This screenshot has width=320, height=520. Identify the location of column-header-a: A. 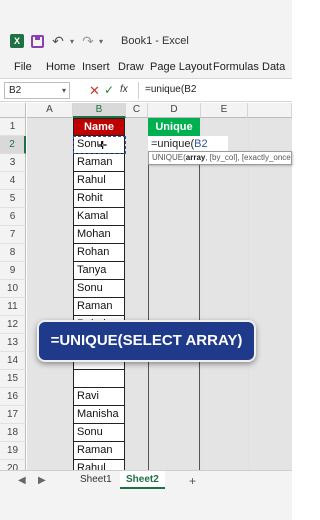
(50, 110).